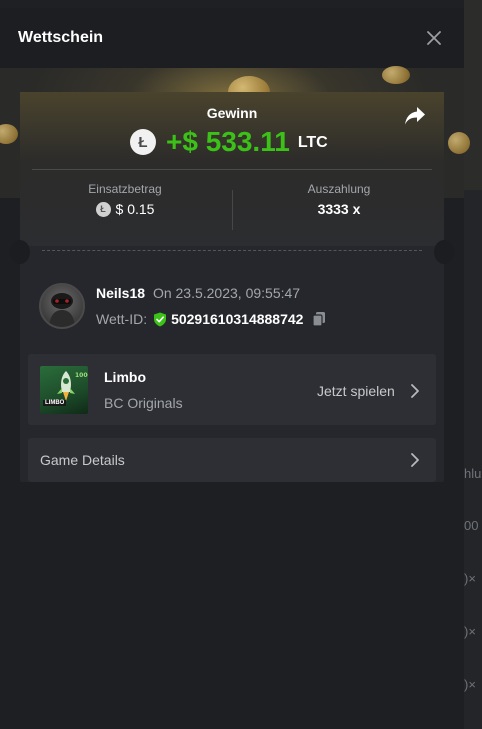 The width and height of the screenshot is (482, 729). I want to click on game-thumb-label: LIMBO, so click(55, 403).